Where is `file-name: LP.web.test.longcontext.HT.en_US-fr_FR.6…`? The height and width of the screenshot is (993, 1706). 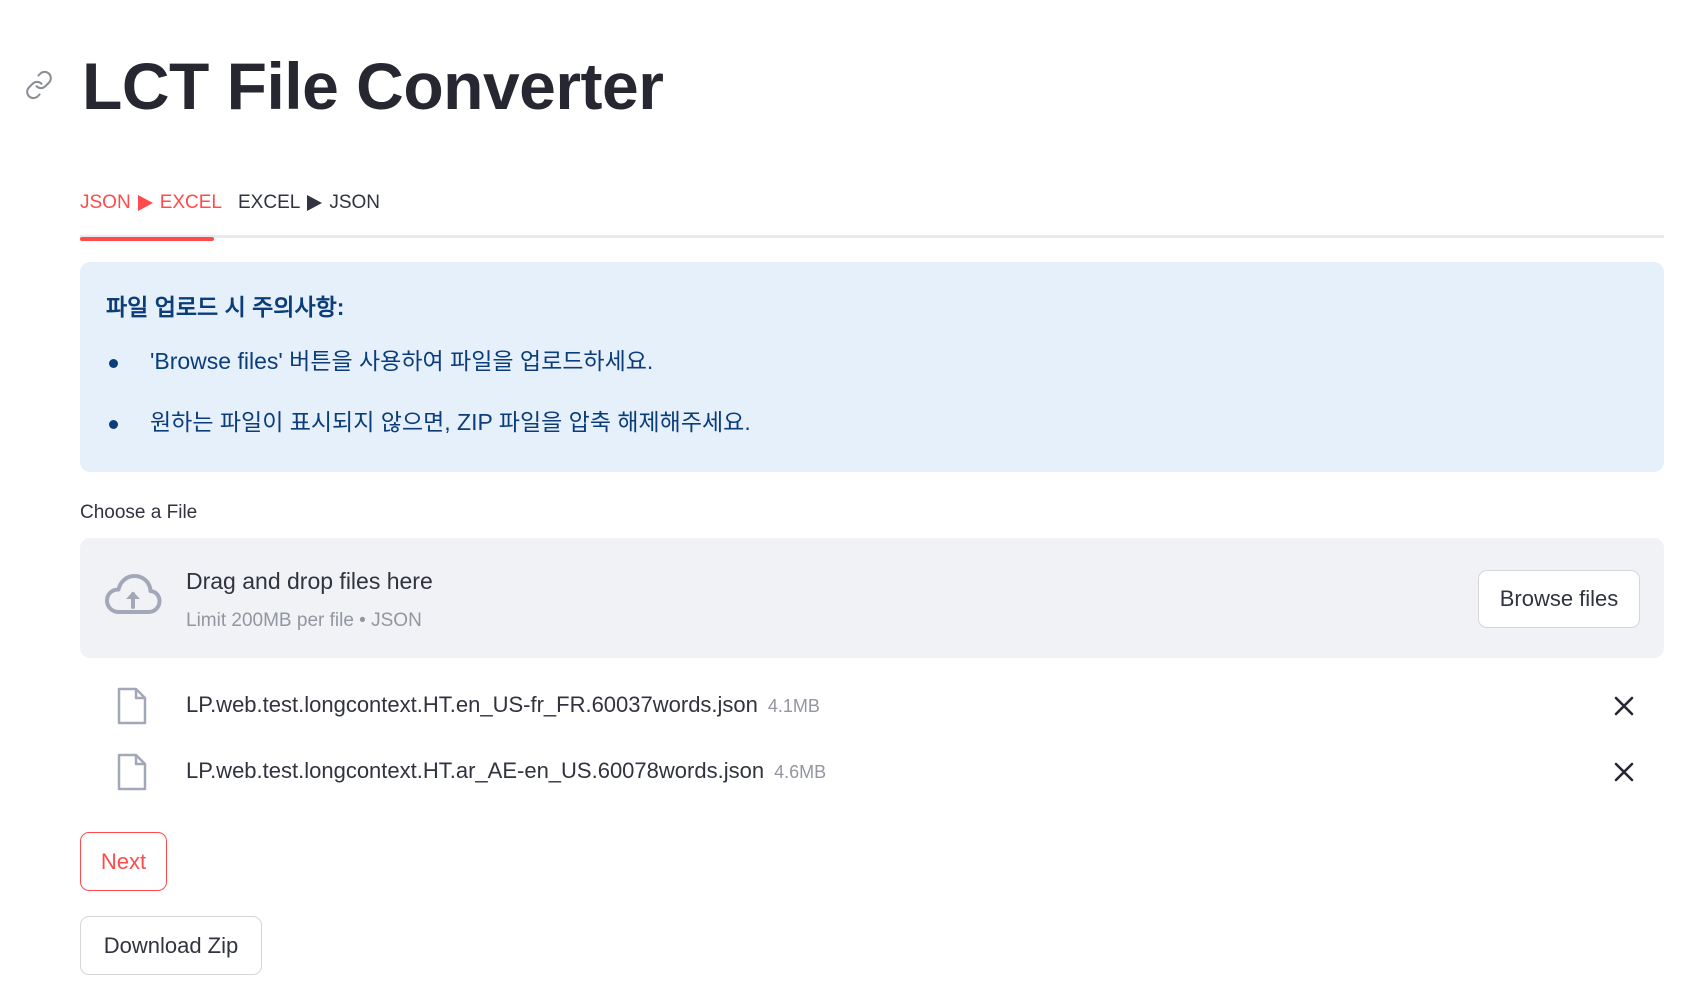 file-name: LP.web.test.longcontext.HT.en_US-fr_FR.6… is located at coordinates (472, 704).